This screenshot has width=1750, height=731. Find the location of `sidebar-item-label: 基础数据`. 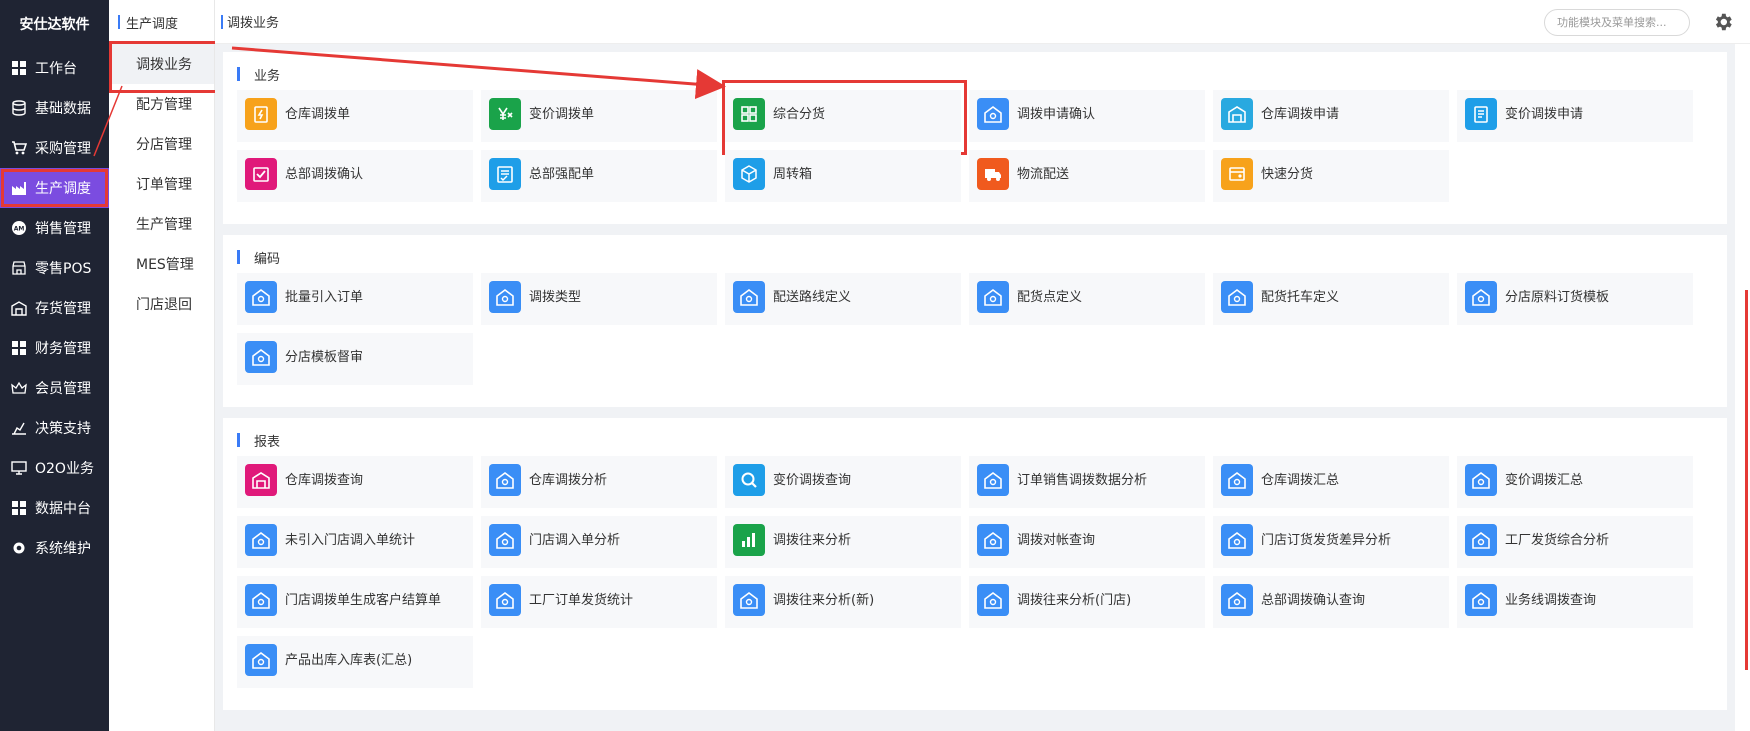

sidebar-item-label: 基础数据 is located at coordinates (63, 109).